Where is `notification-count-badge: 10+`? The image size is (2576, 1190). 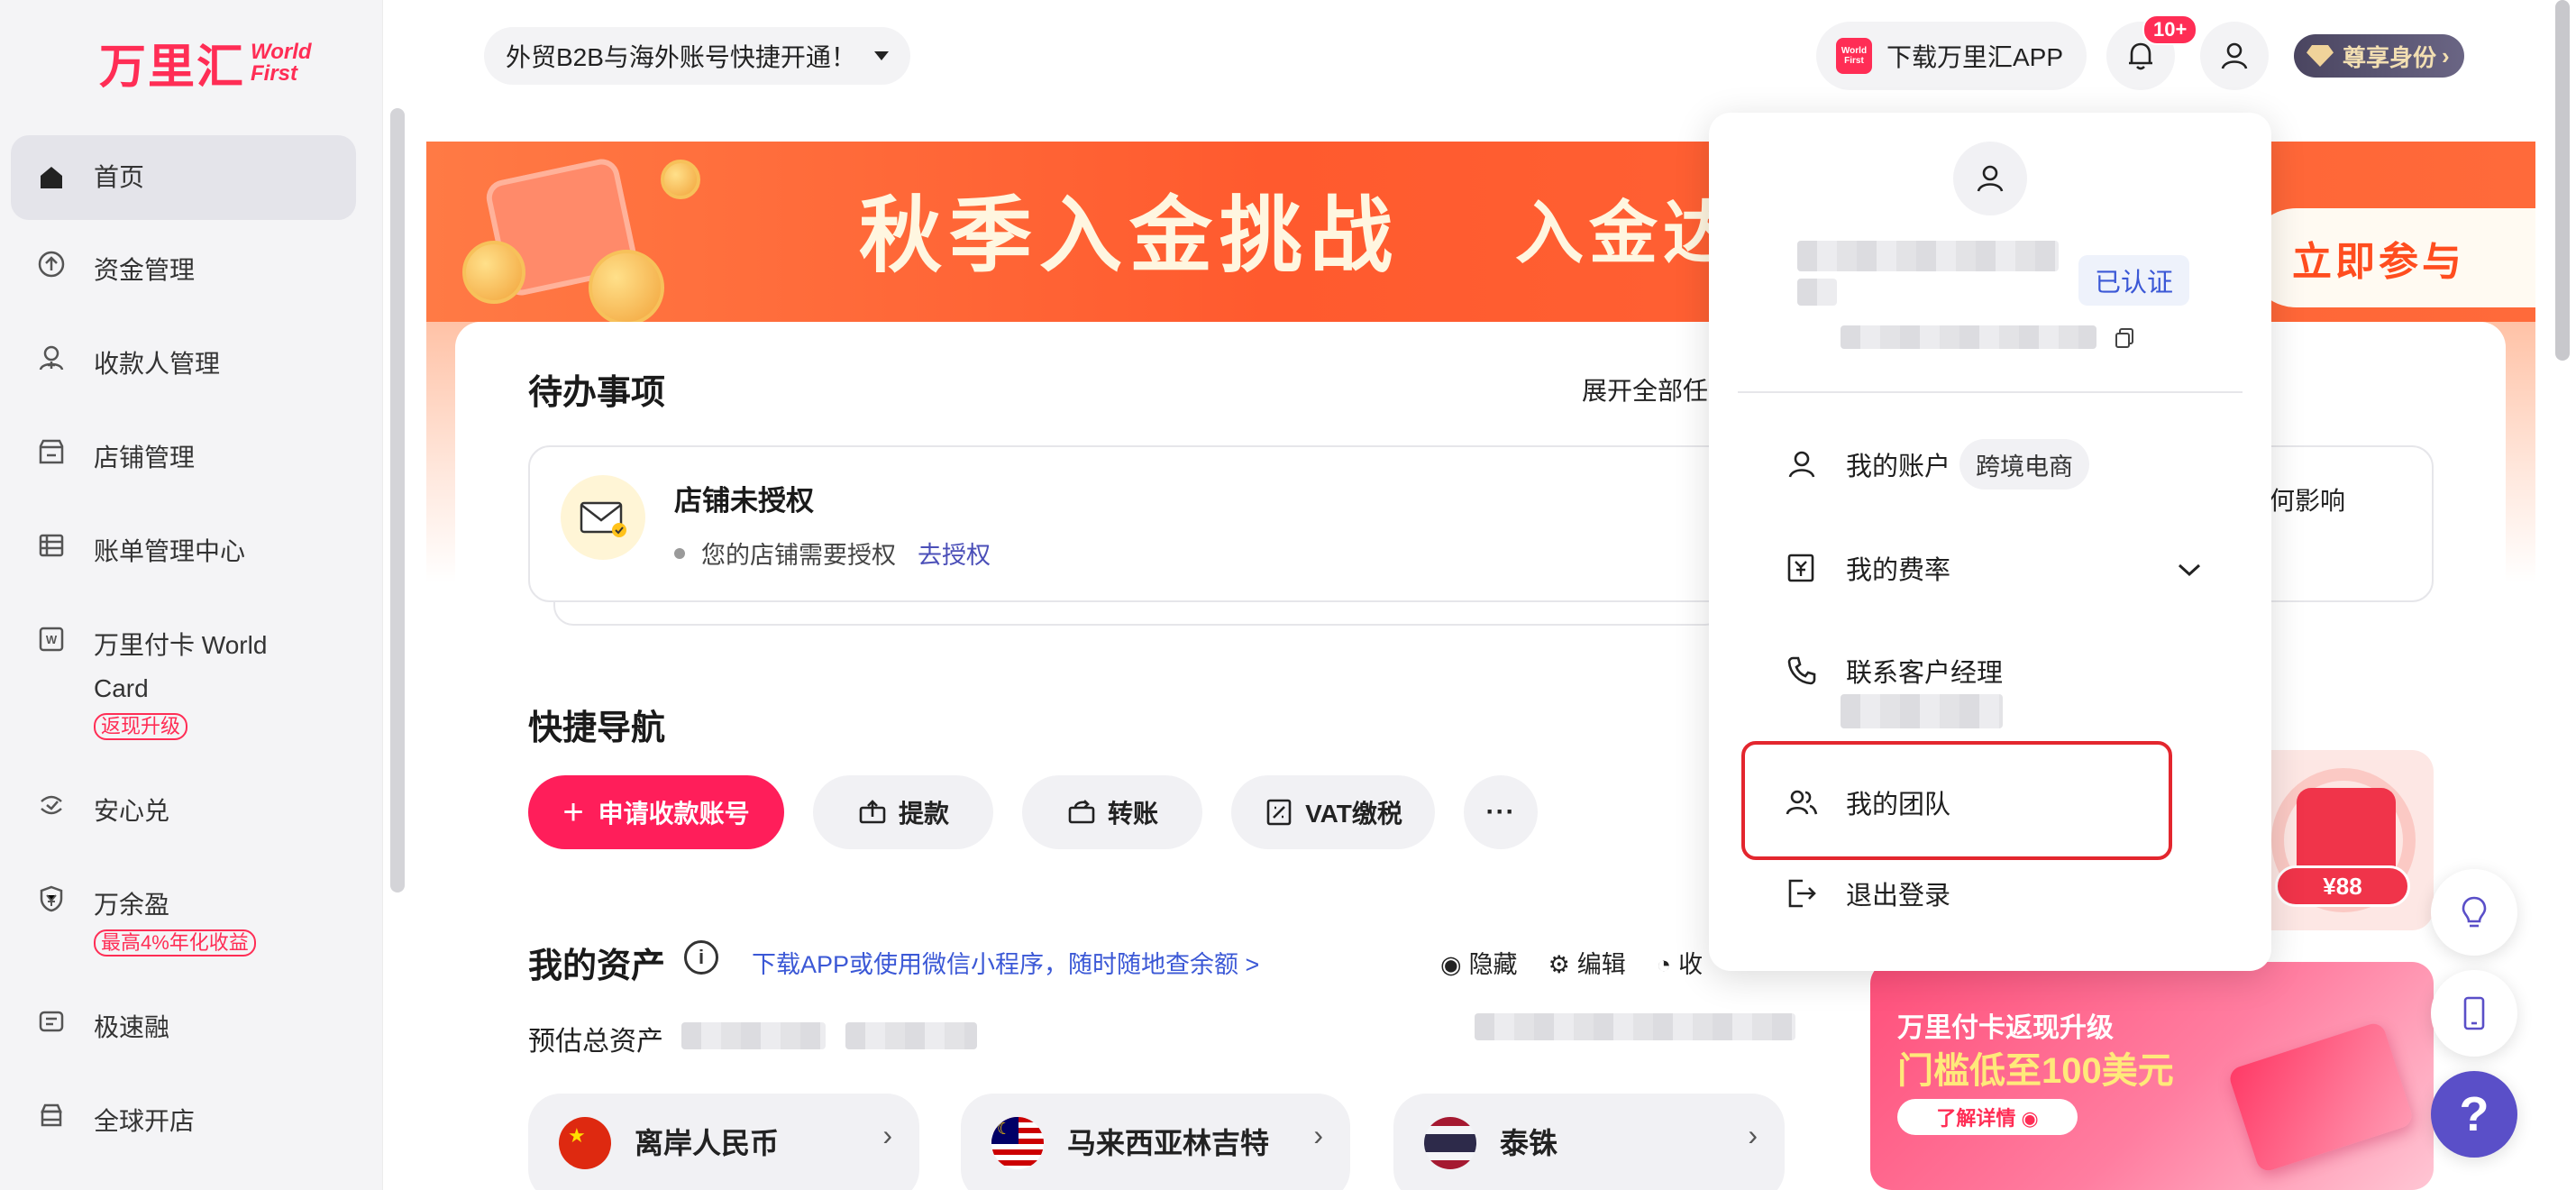
notification-count-badge: 10+ is located at coordinates (2170, 30).